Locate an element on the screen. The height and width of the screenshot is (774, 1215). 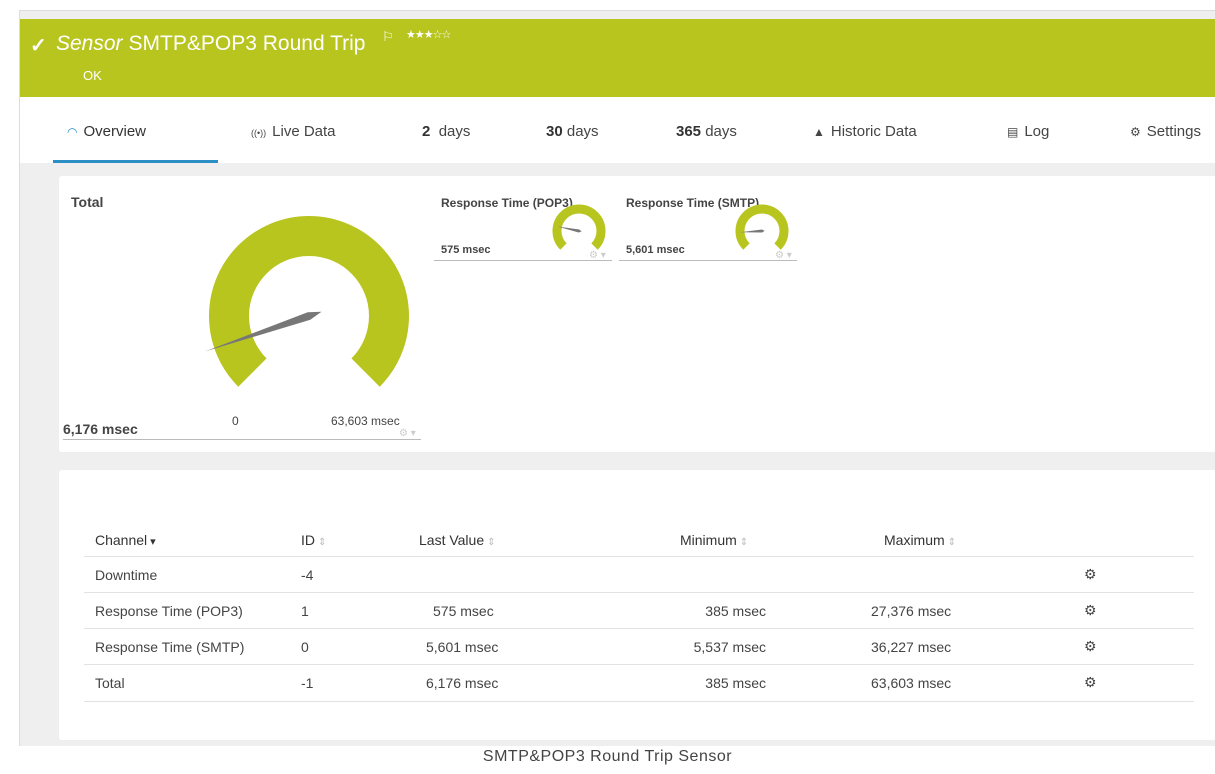
gauge-pop3-value: 575 msec is located at coordinates (466, 250).